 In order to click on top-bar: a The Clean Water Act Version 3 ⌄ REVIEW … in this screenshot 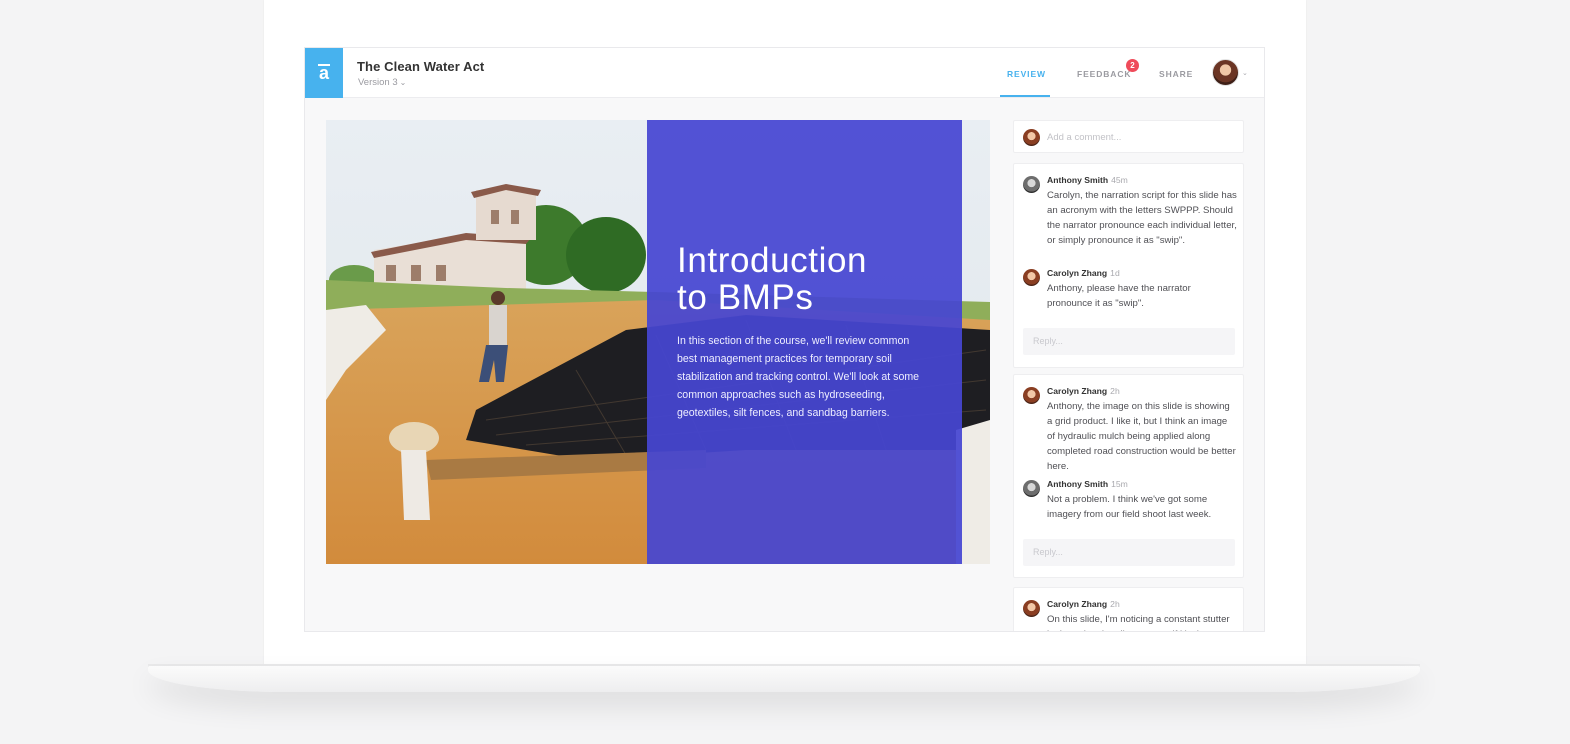, I will do `click(784, 73)`.